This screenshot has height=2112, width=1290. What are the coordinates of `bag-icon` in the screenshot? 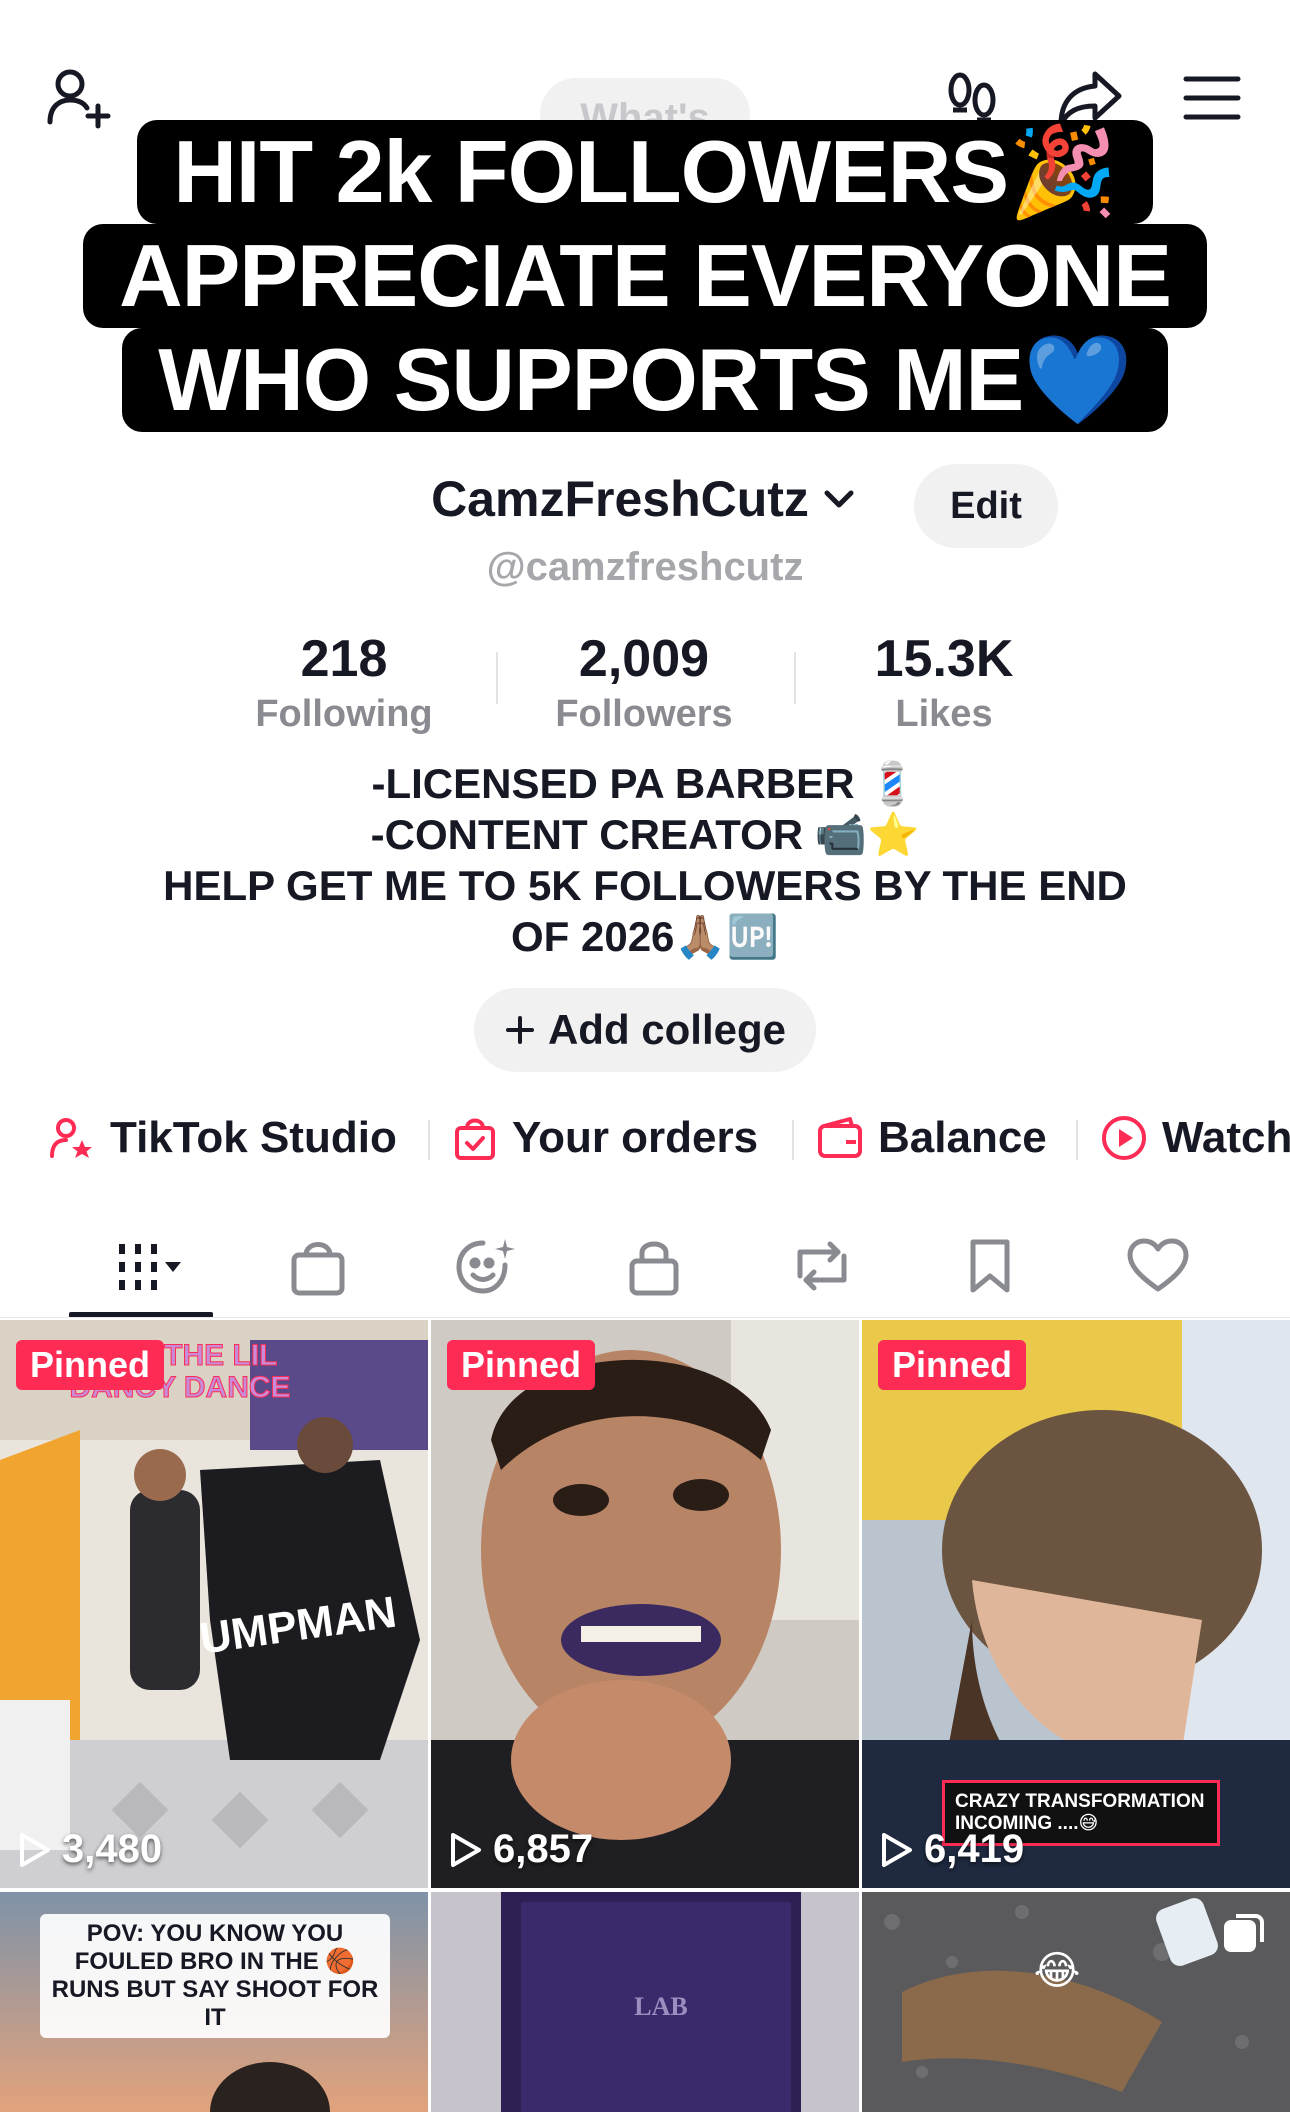 It's located at (318, 1269).